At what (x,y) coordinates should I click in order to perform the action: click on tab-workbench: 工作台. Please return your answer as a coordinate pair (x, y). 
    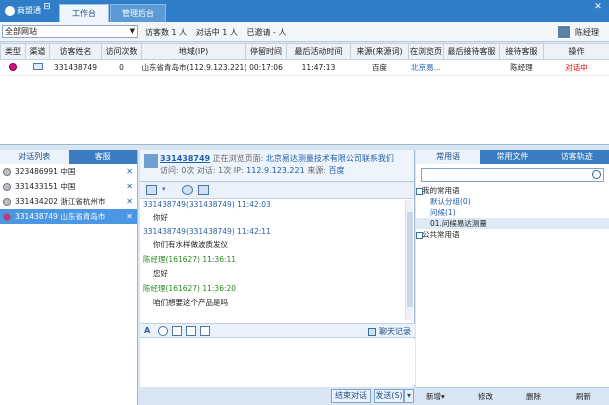
    Looking at the image, I should click on (84, 13).